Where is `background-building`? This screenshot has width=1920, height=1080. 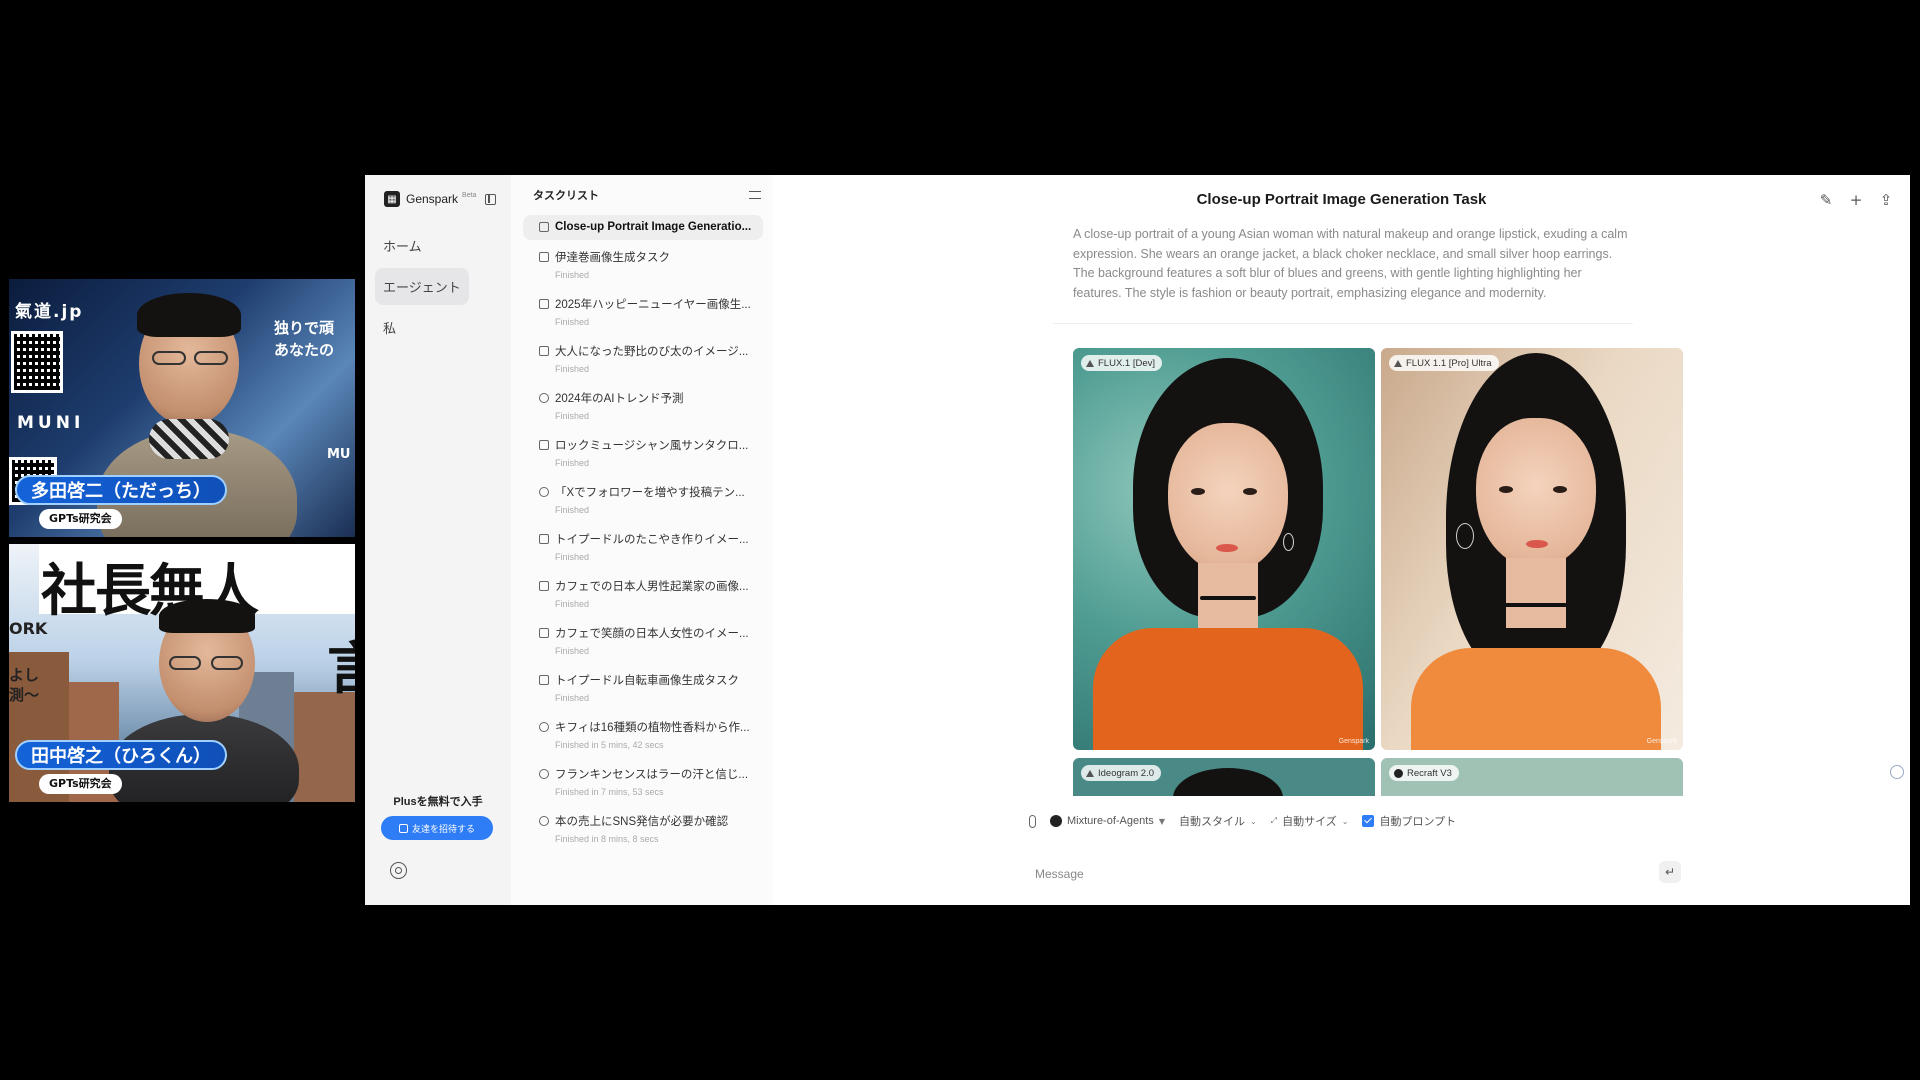 background-building is located at coordinates (324, 747).